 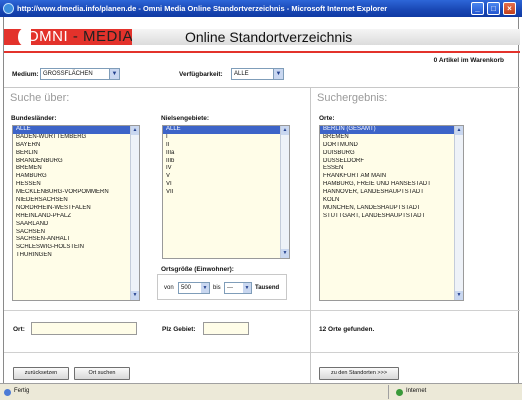 What do you see at coordinates (102, 373) in the screenshot?
I see `search-button: Ort suchen` at bounding box center [102, 373].